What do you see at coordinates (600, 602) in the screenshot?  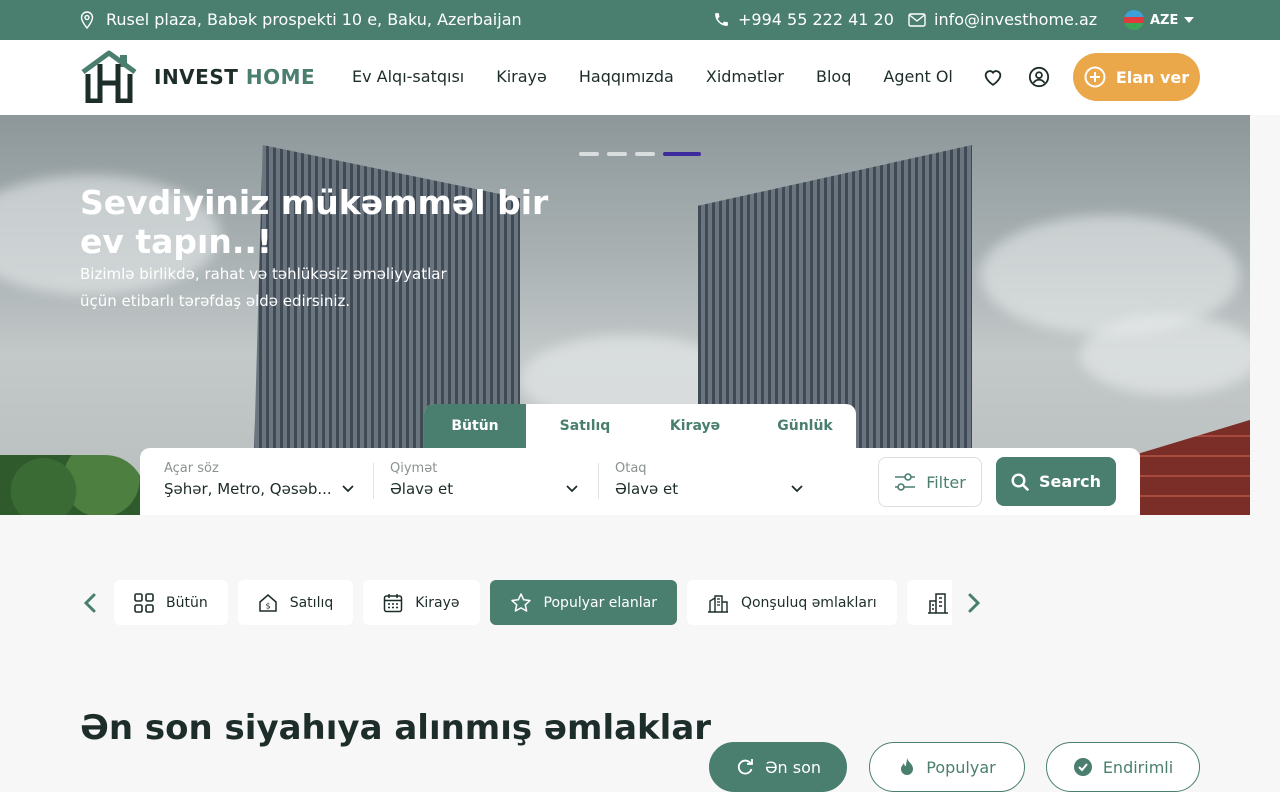 I see `category-label: Populyar elanlar` at bounding box center [600, 602].